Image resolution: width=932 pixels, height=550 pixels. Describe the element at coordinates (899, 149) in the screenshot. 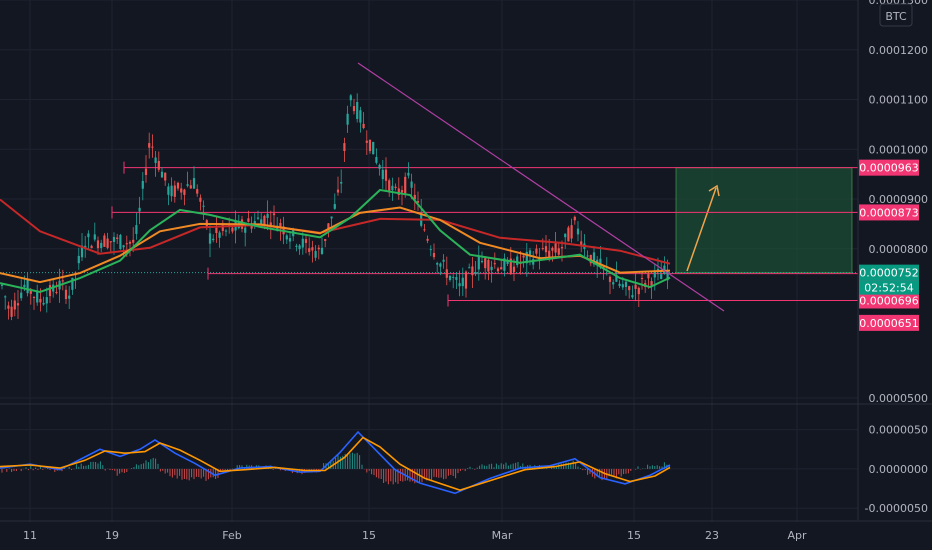

I see `y-tick-label: 0.0001000` at that location.